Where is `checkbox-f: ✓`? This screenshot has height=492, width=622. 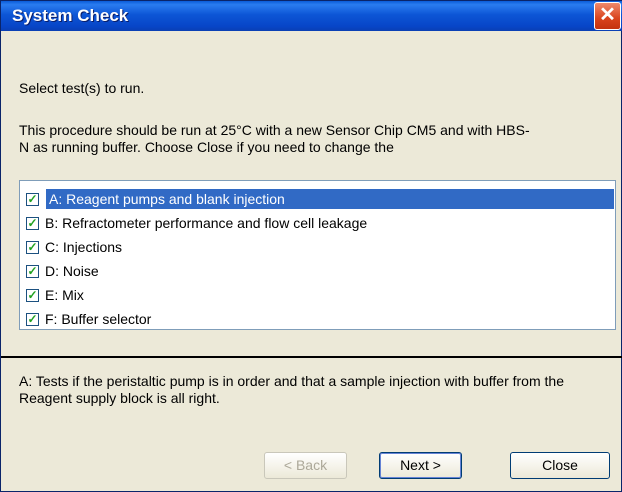 checkbox-f: ✓ is located at coordinates (32, 319).